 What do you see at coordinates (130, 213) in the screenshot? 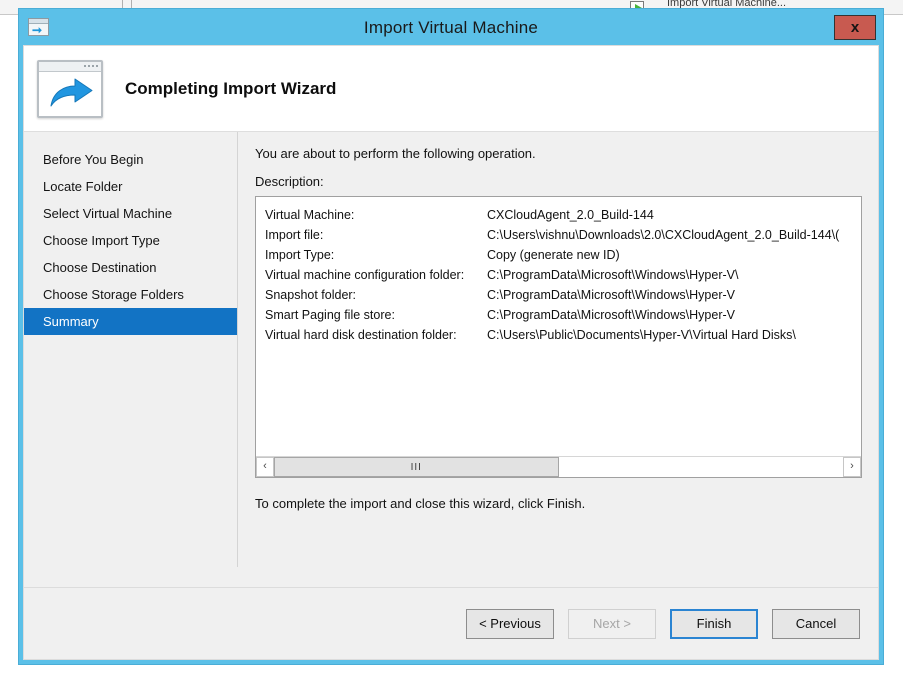
I see `sidebar-item-select-virtual-machine: Select Virtual Machine` at bounding box center [130, 213].